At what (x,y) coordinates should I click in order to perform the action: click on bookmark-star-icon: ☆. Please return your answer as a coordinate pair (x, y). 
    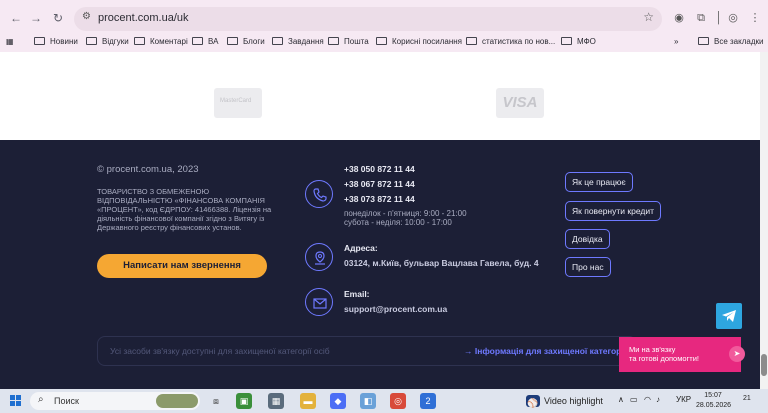
    Looking at the image, I should click on (648, 17).